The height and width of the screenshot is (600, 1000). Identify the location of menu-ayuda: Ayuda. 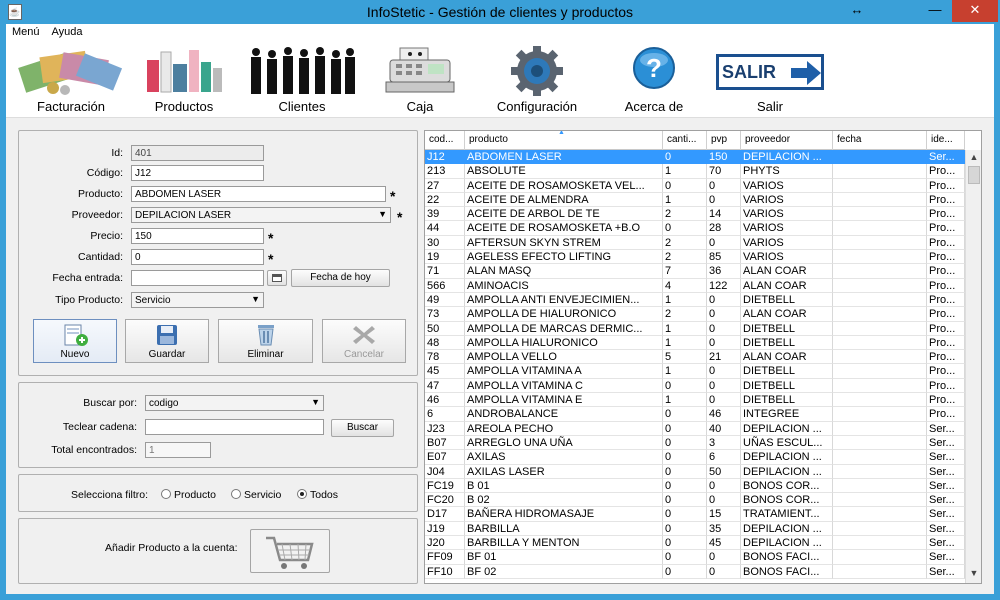
(67, 32).